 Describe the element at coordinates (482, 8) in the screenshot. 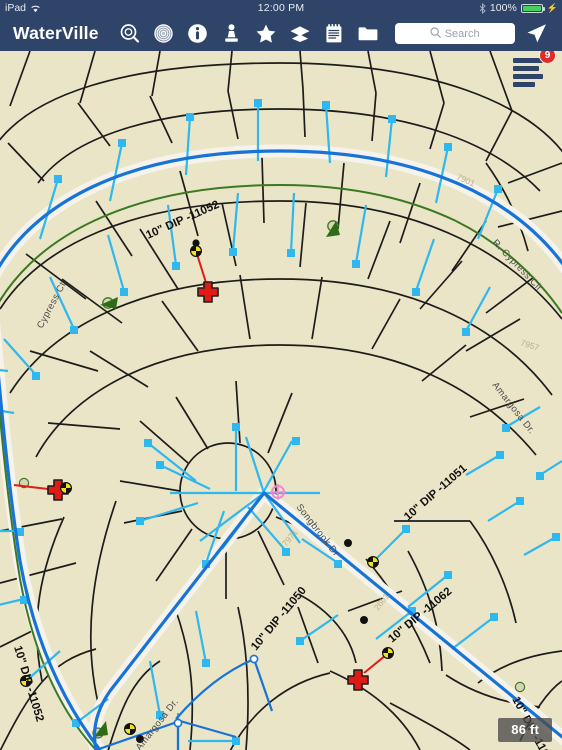

I see `bluetooth-icon` at that location.